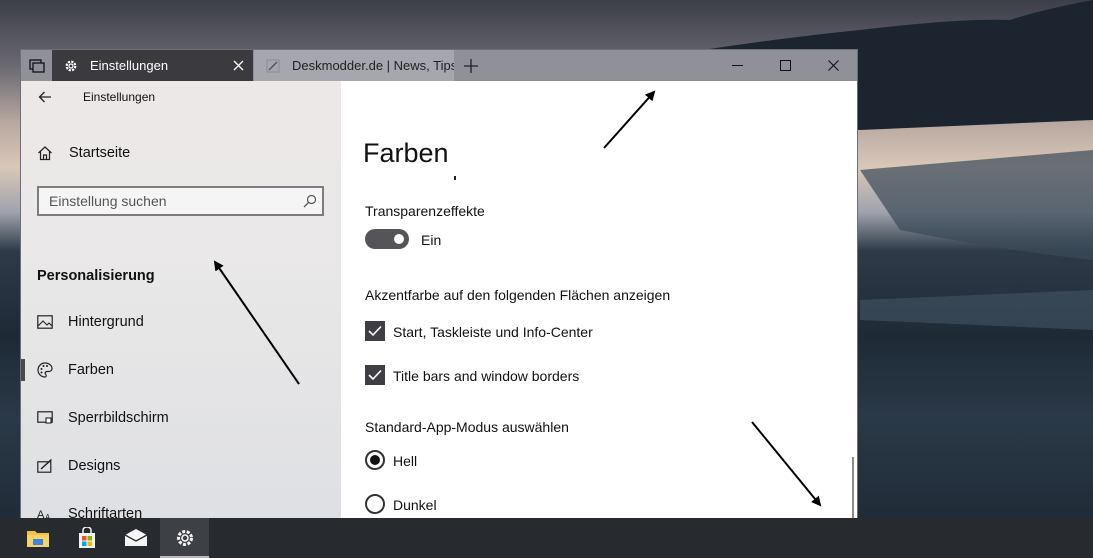 This screenshot has width=1093, height=558. I want to click on tab-label: Einstellungen, so click(129, 65).